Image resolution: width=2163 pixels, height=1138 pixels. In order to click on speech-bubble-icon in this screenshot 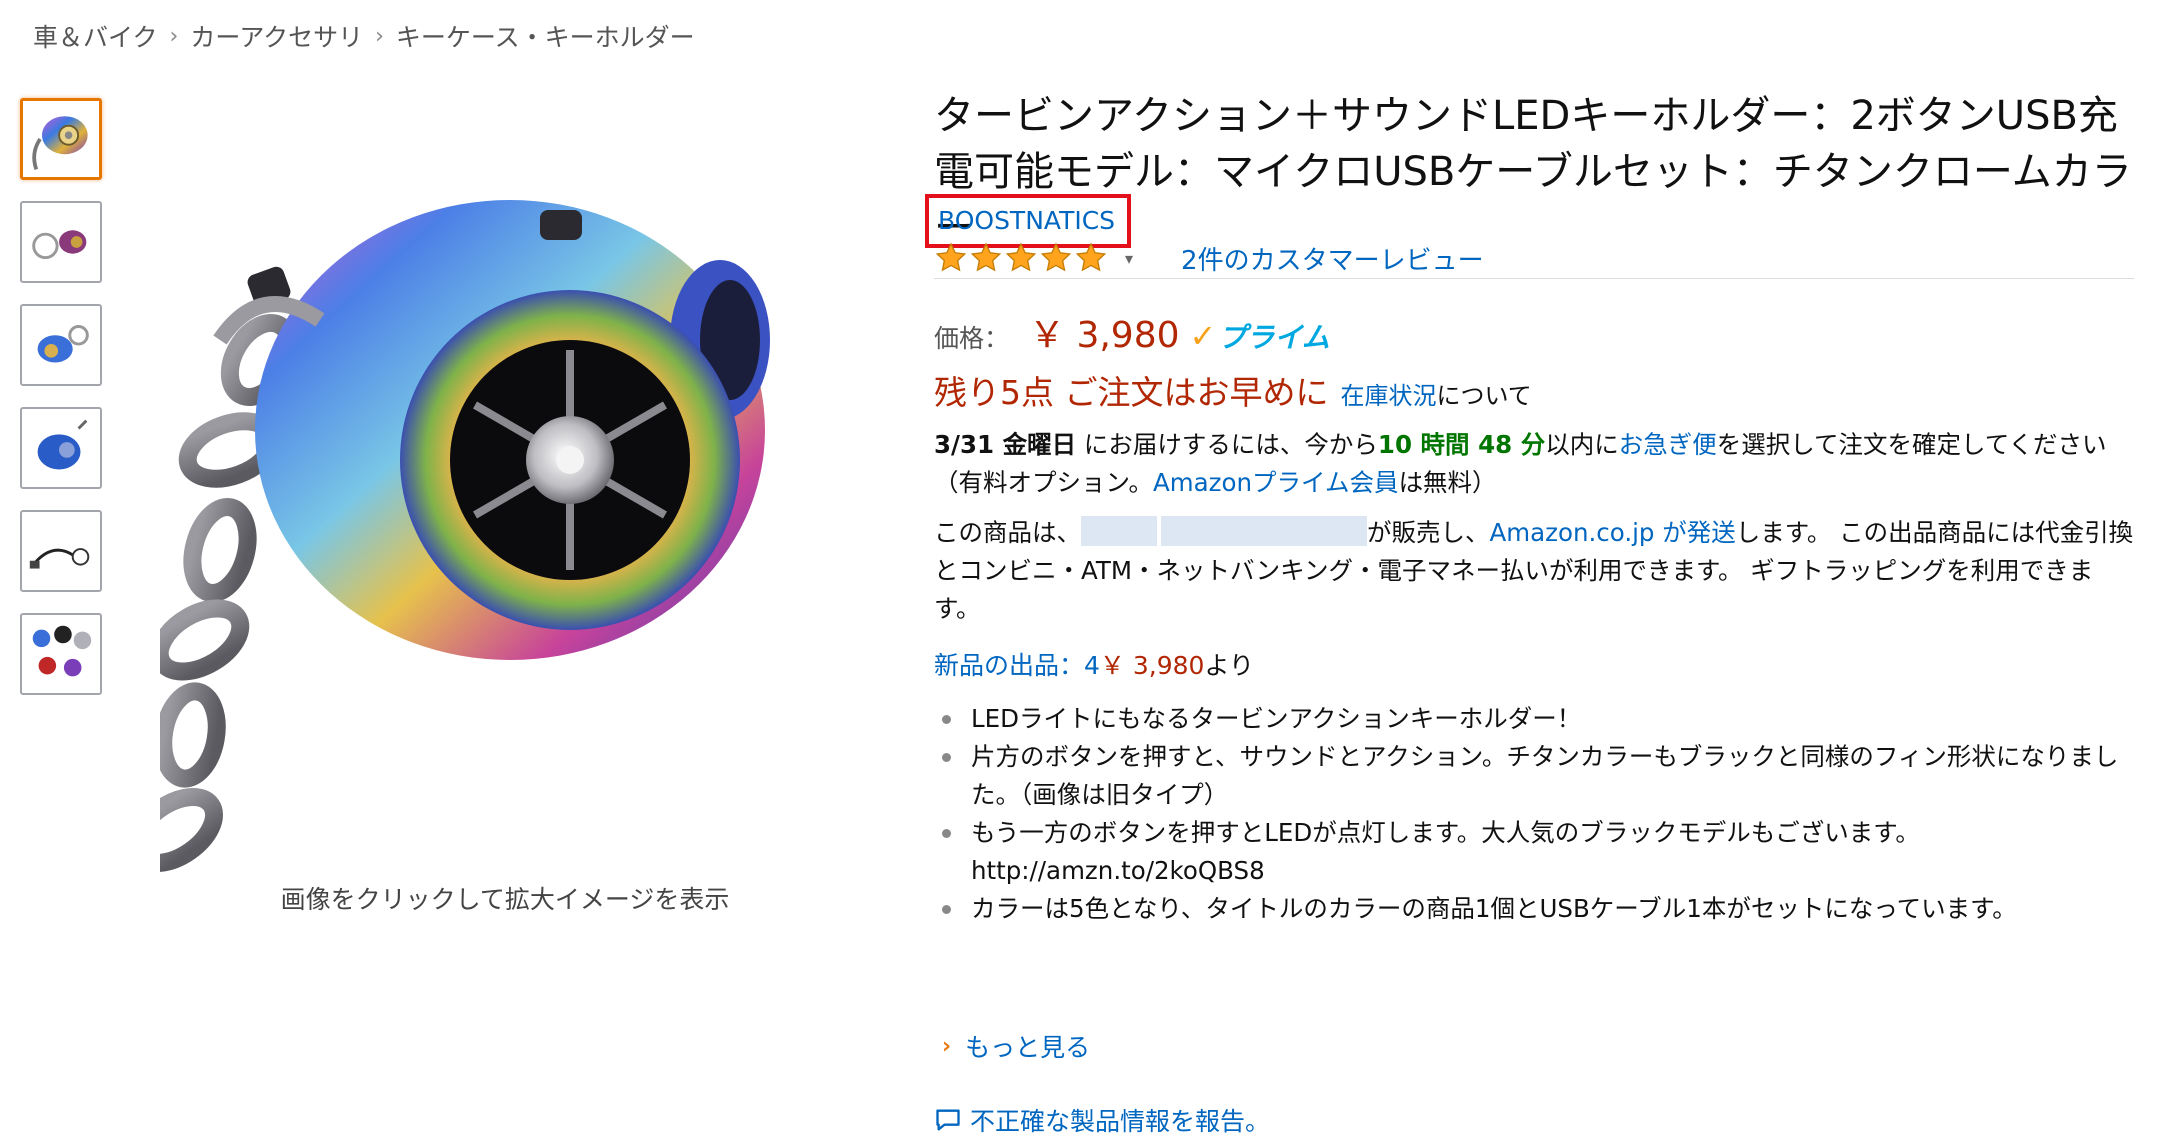, I will do `click(948, 1120)`.